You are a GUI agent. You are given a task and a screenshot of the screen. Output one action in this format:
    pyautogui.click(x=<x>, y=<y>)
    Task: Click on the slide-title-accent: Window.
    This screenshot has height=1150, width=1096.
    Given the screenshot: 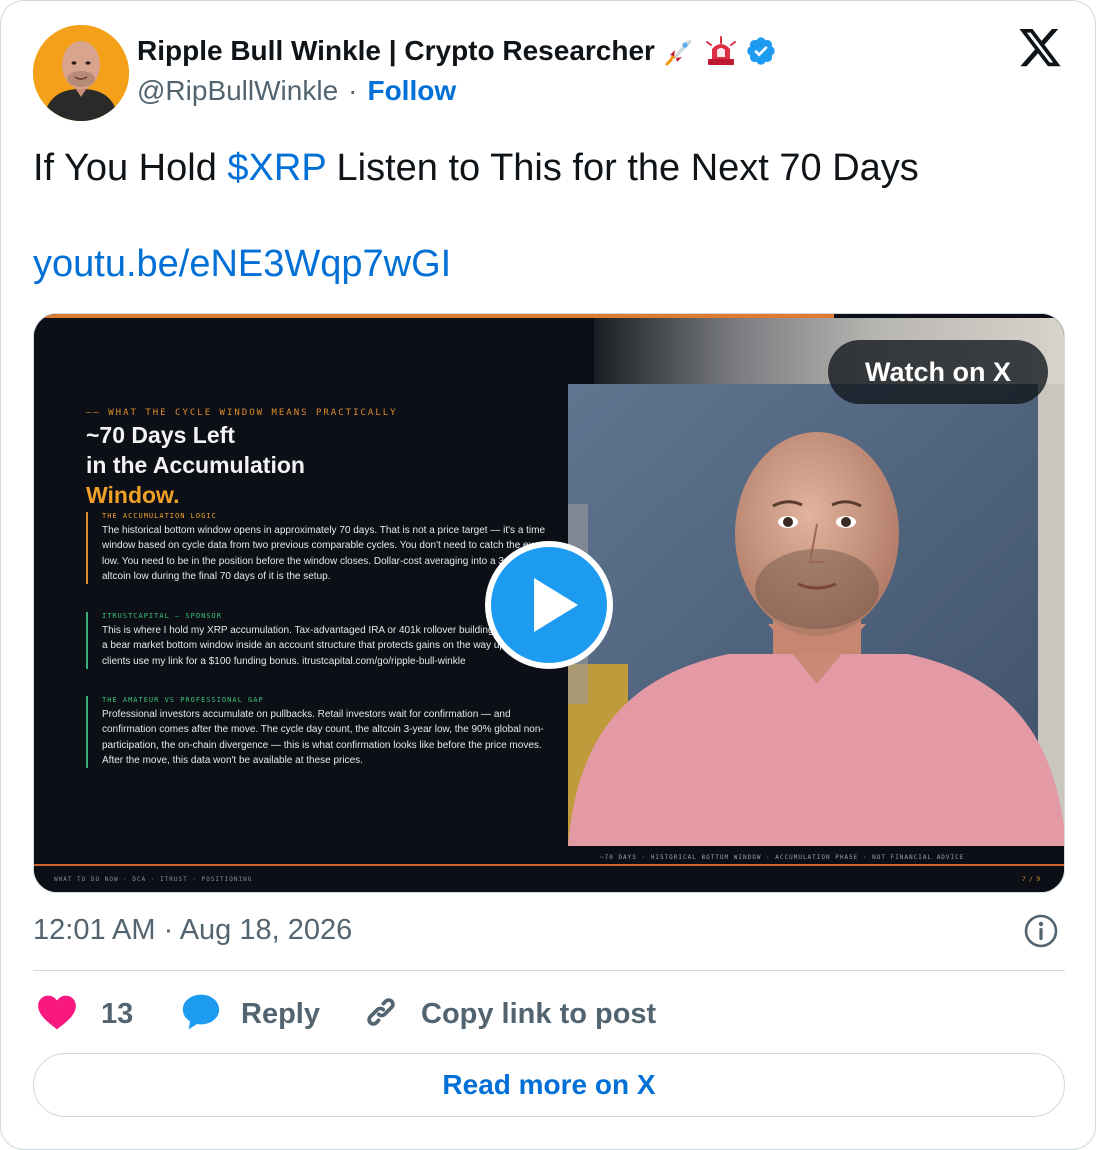 What is the action you would take?
    pyautogui.click(x=133, y=495)
    